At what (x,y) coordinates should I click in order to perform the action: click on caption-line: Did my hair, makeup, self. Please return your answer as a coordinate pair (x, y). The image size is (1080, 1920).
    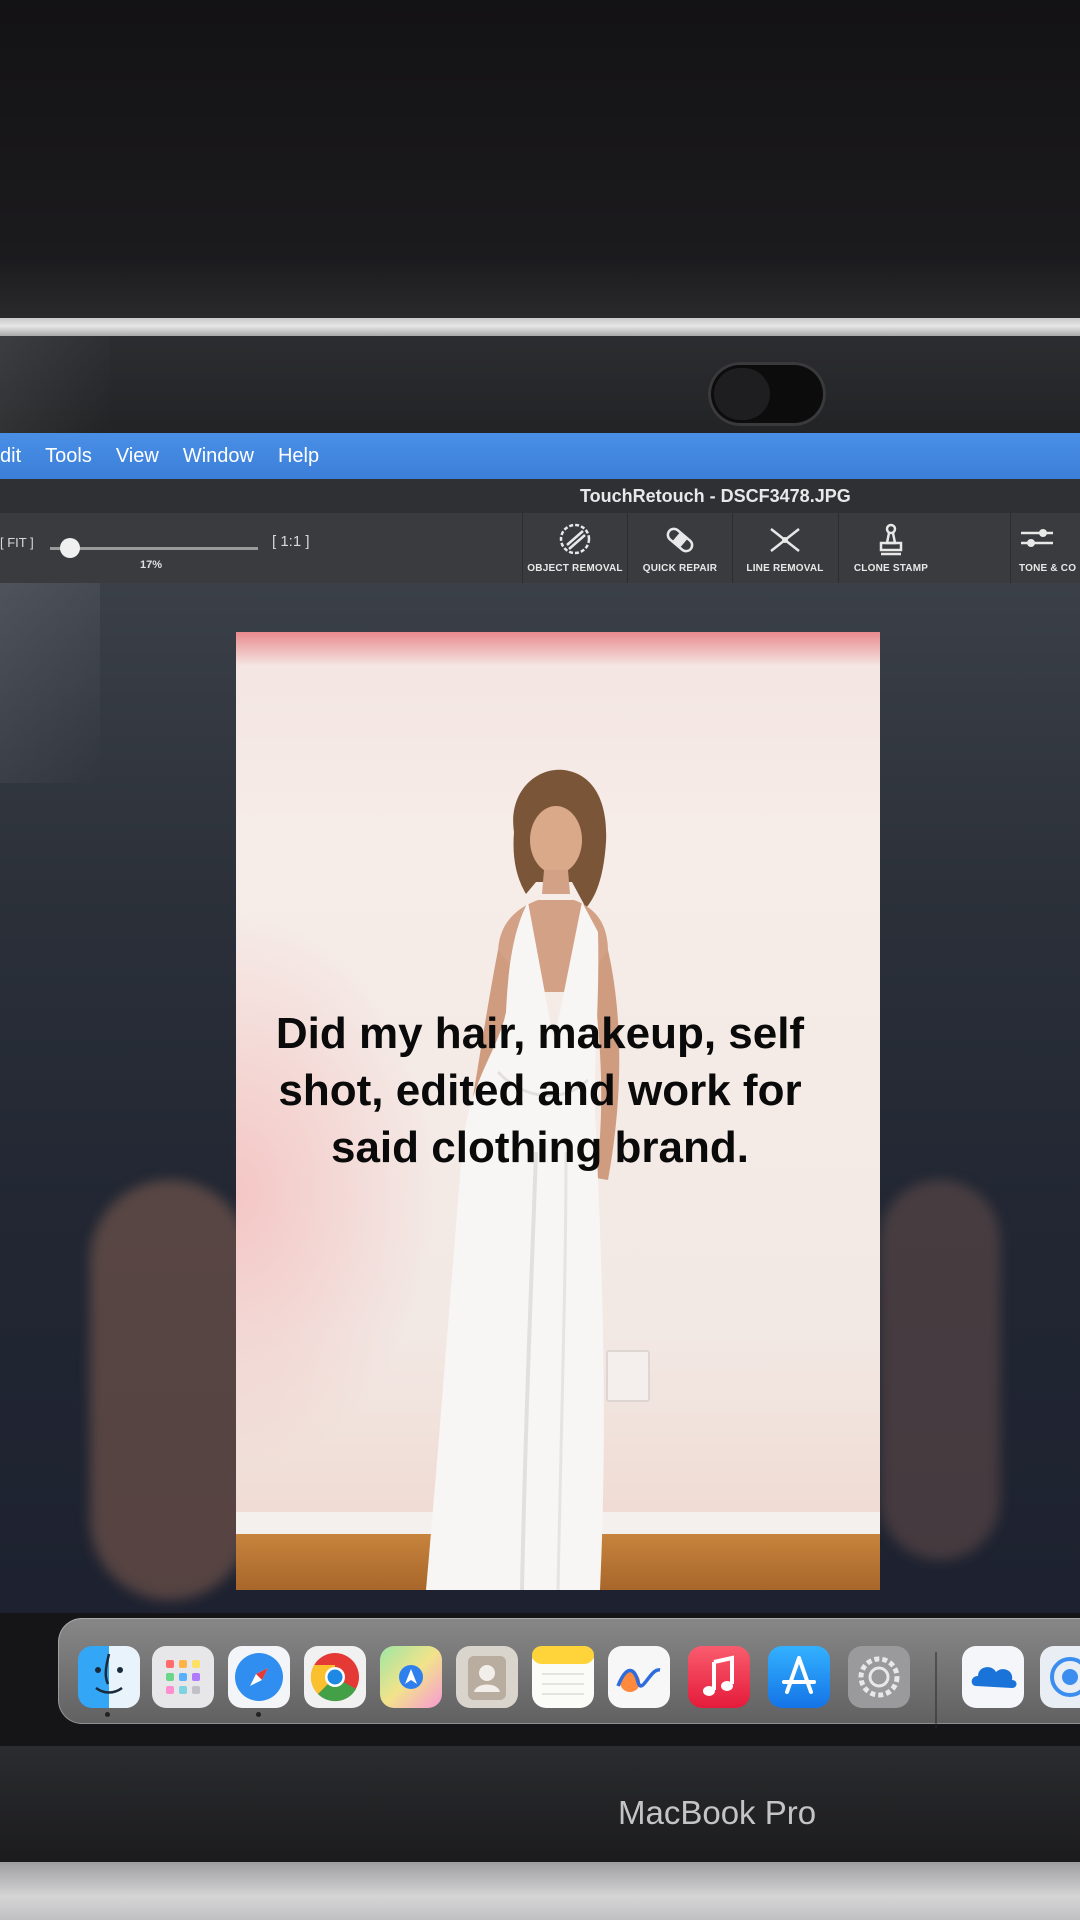
    Looking at the image, I should click on (540, 1033).